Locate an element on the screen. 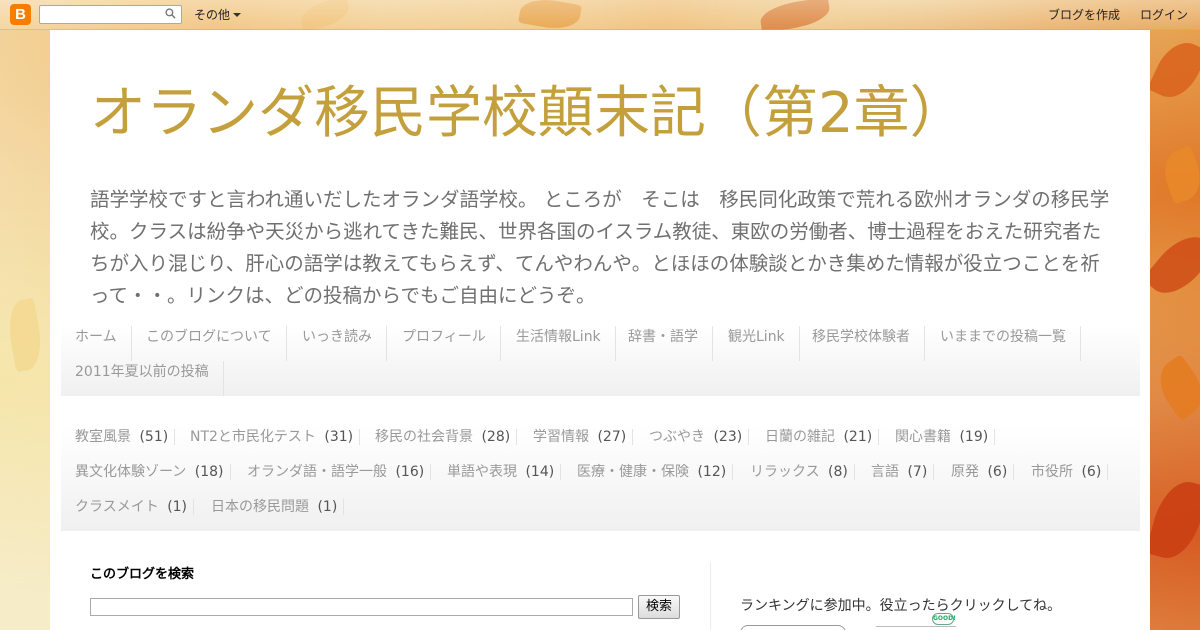  blogger-logo-icon: B is located at coordinates (20, 14).